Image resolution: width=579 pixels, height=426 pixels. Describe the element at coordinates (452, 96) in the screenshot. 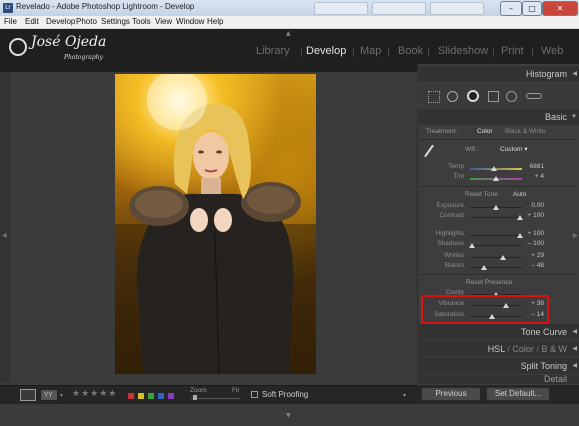

I see `spot-removal-icon` at that location.